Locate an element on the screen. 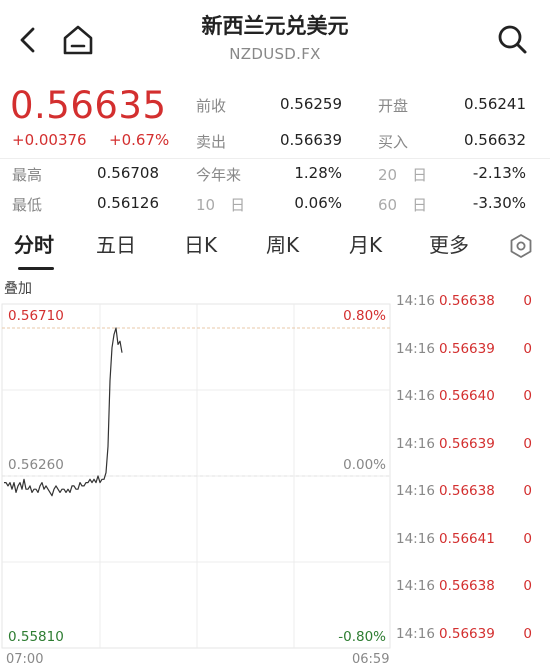 This screenshot has width=550, height=670. low-label: 最低 is located at coordinates (27, 205).